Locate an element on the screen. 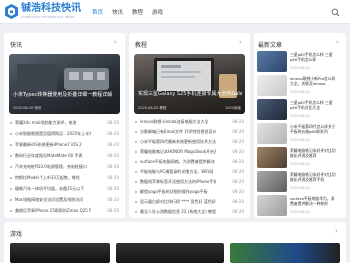 This screenshot has width=350, height=263. list-item: 解锁yoga平板的详细的操作yoga平板 08-20 is located at coordinates (189, 192).